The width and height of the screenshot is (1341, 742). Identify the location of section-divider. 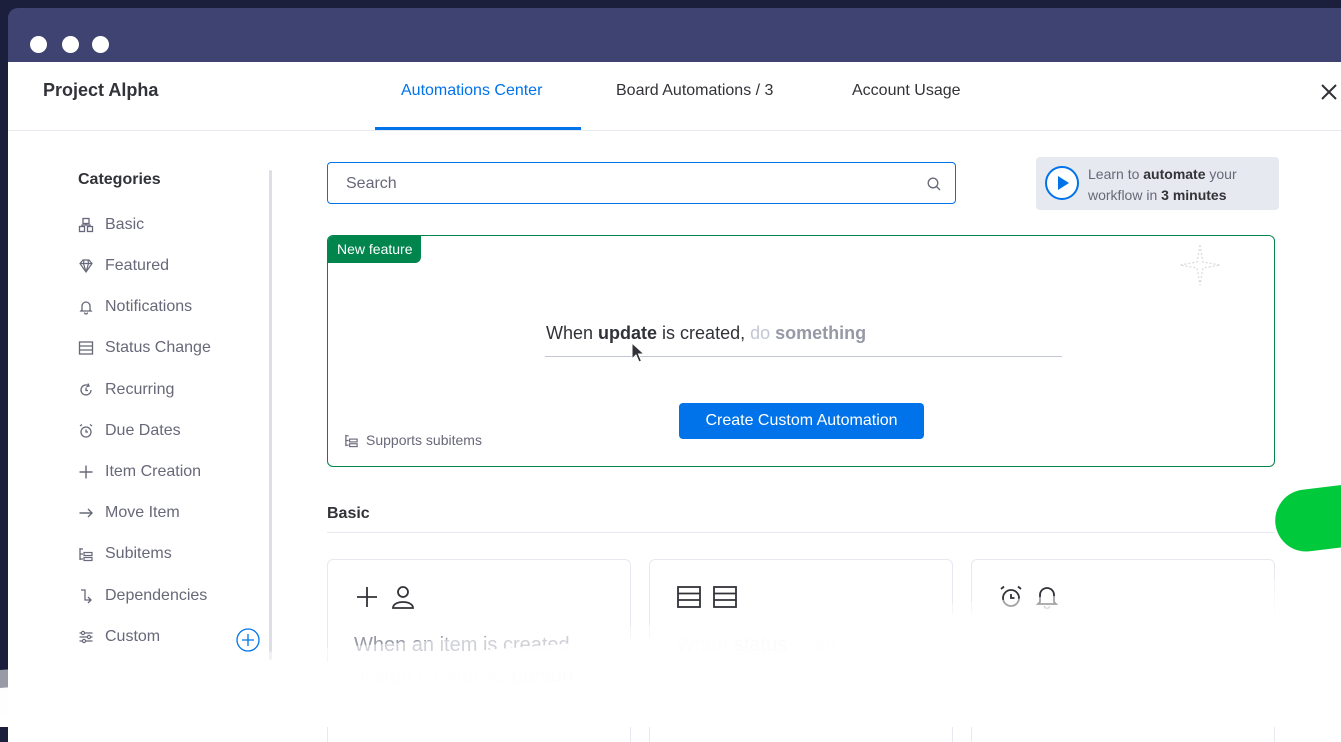
(801, 532).